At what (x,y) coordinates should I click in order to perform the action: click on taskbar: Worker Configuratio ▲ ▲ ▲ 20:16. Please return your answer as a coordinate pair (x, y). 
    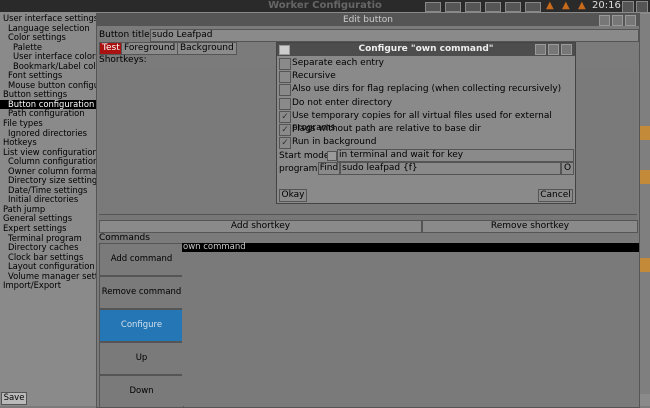
    Looking at the image, I should click on (325, 6).